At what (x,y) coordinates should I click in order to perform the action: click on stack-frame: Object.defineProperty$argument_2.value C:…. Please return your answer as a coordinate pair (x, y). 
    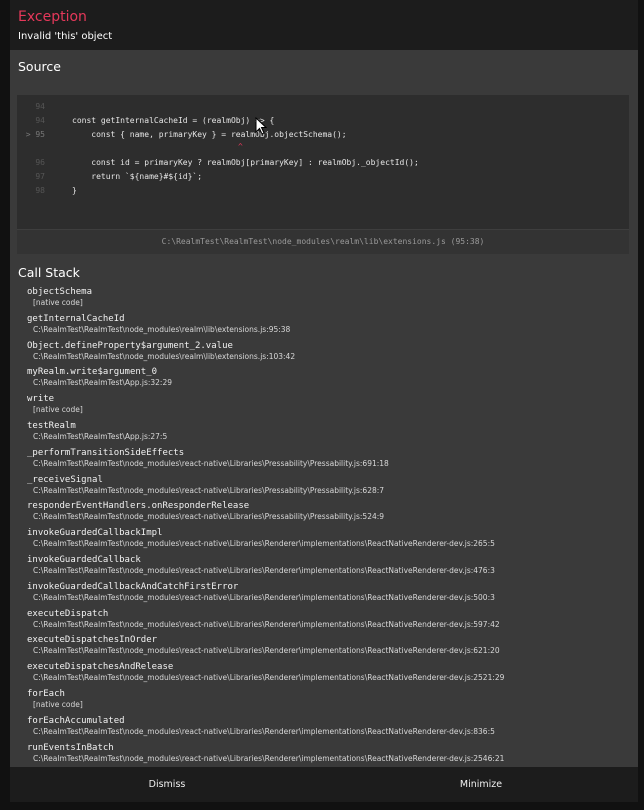
    Looking at the image, I should click on (332, 351).